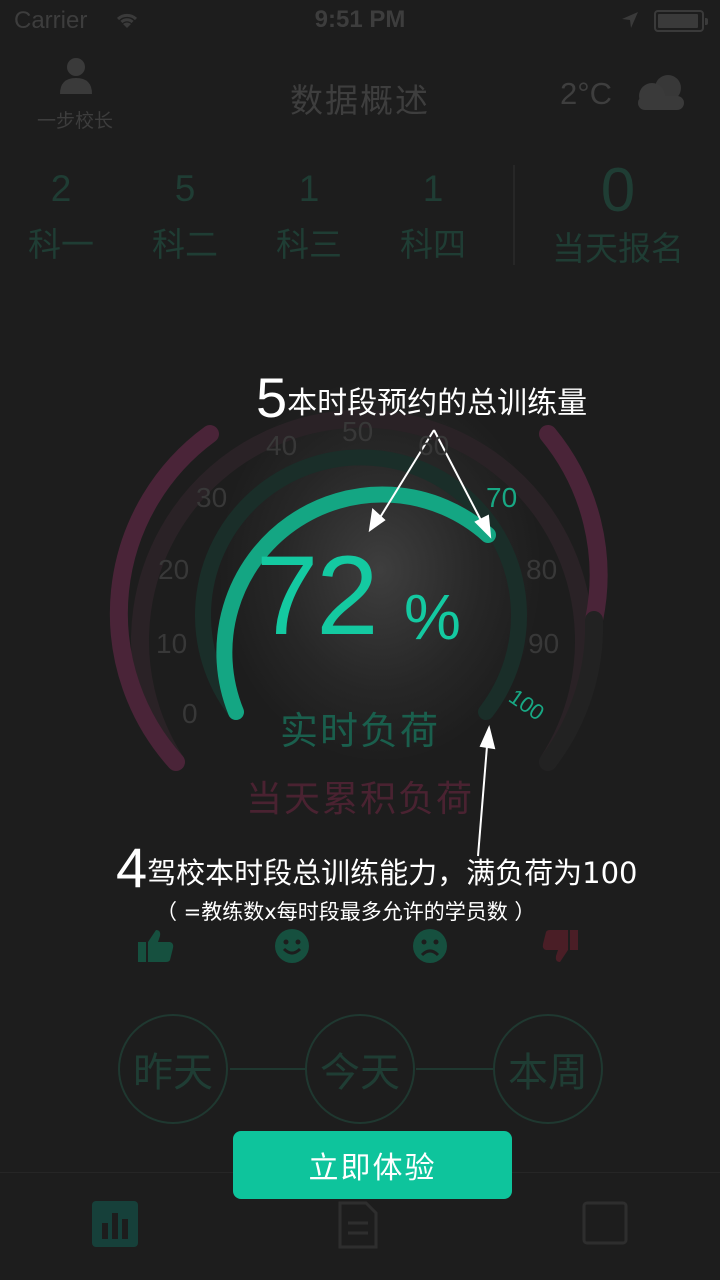  I want to click on thumbs-down-icon, so click(560, 947).